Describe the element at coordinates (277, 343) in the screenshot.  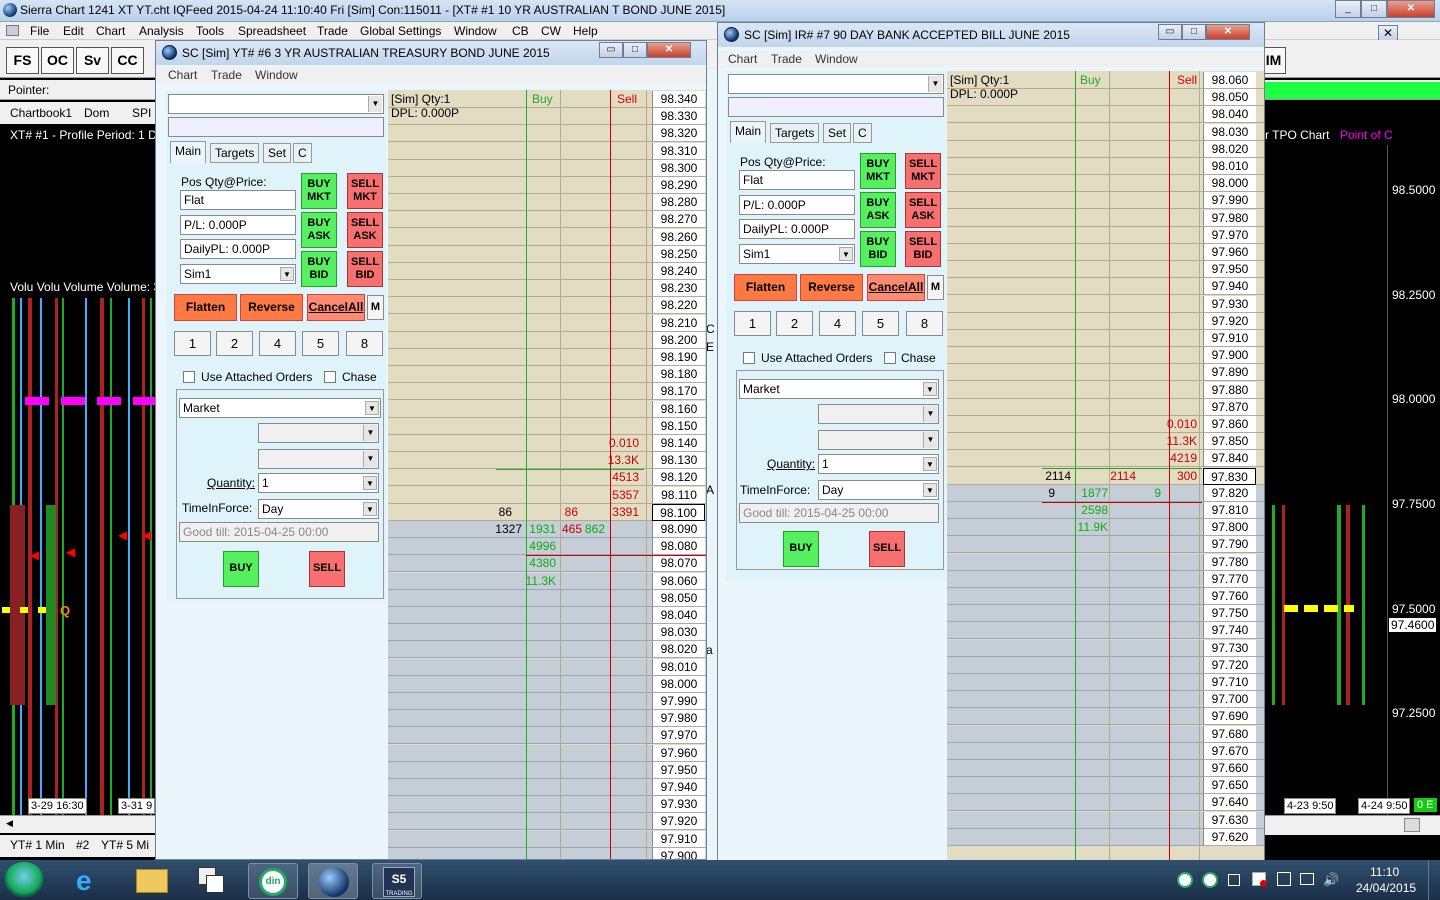
I see `qty-button-4: 4` at that location.